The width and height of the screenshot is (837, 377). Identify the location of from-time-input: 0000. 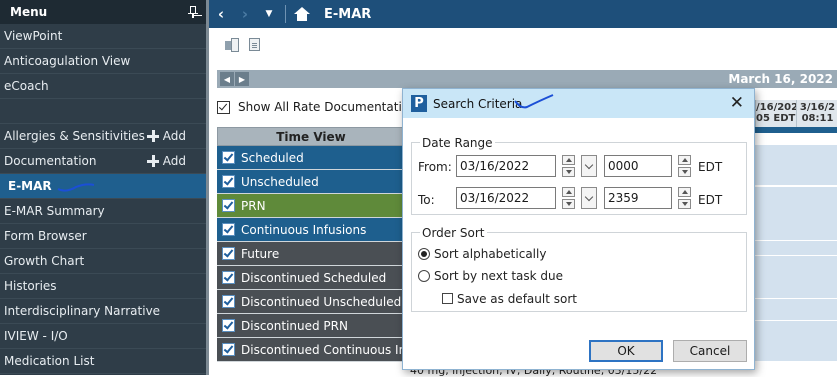
(638, 166).